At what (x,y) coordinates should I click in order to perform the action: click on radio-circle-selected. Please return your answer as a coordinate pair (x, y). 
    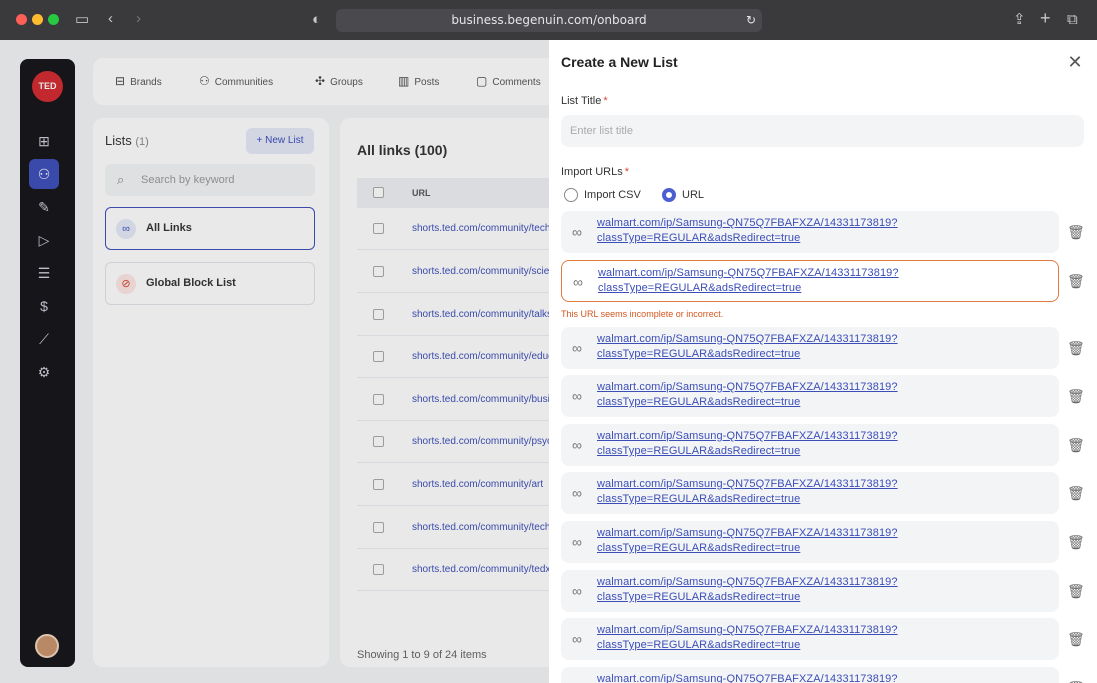
    Looking at the image, I should click on (669, 195).